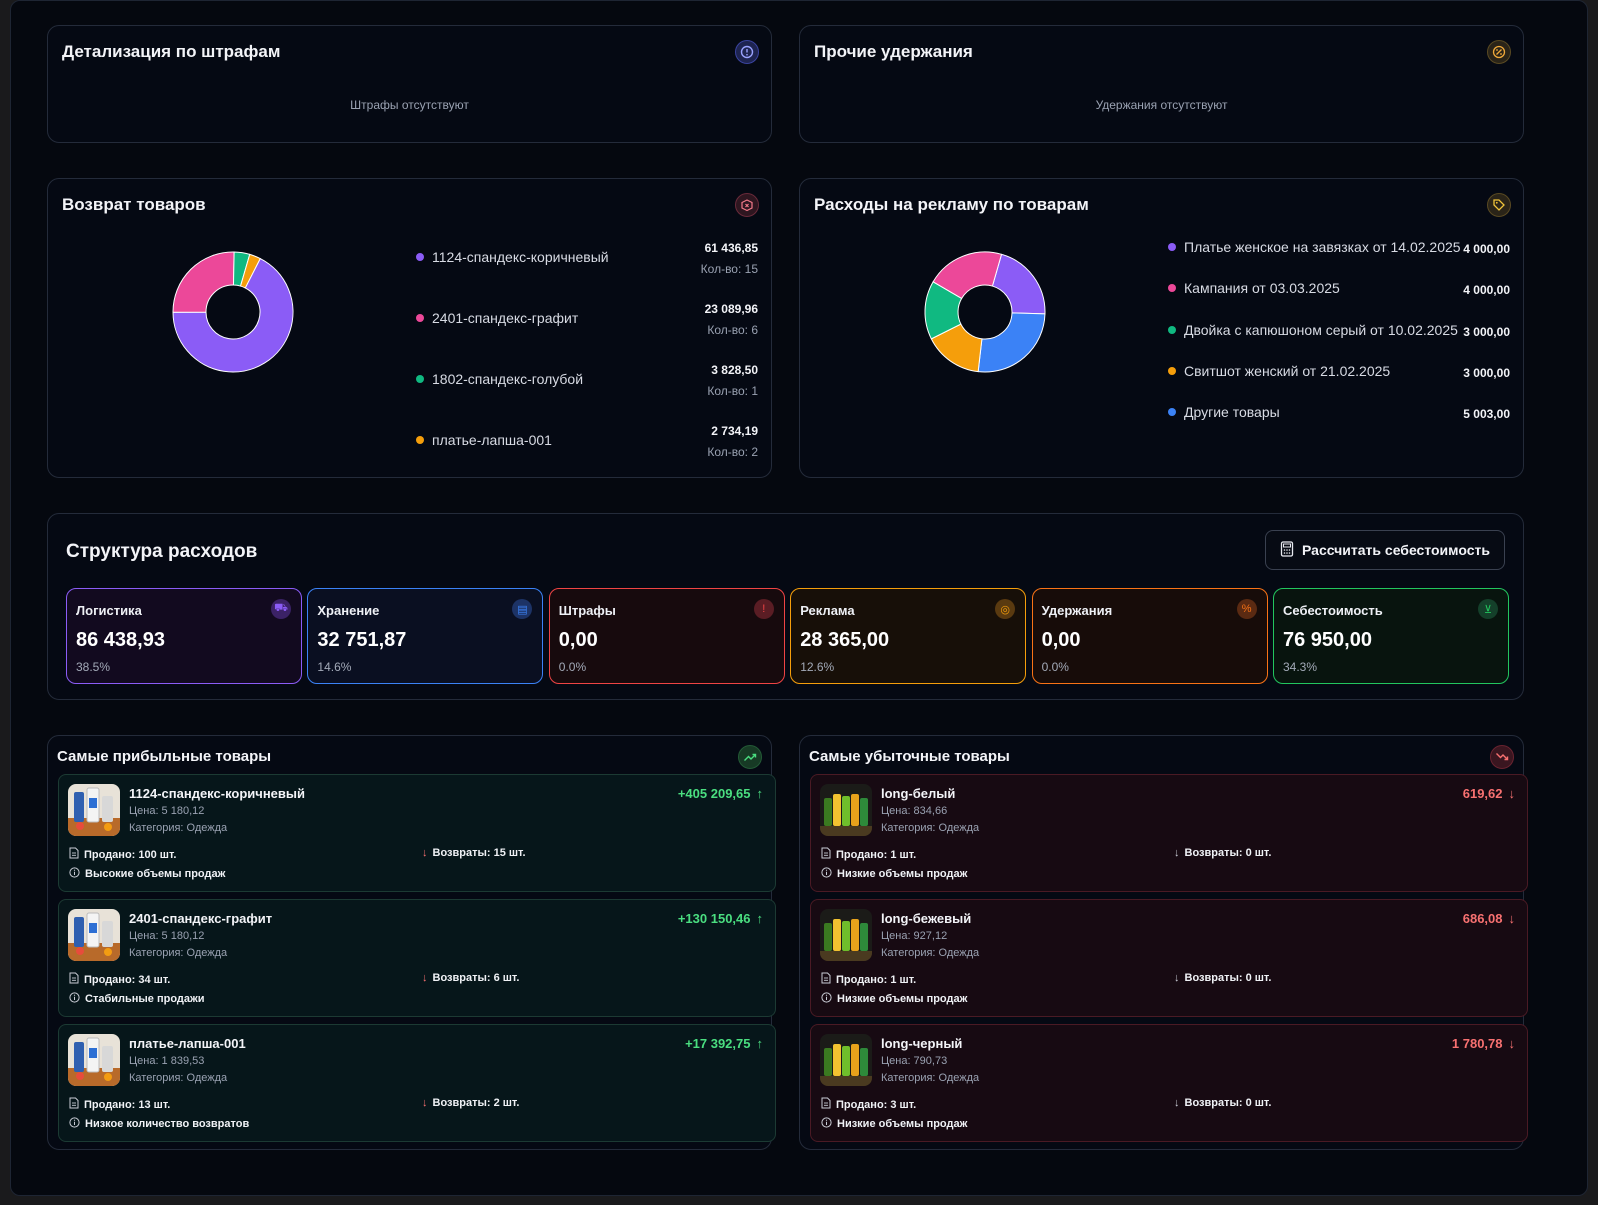  I want to click on legend-label: Двойка с капюшоном серый от 10.02.2025, so click(1321, 329).